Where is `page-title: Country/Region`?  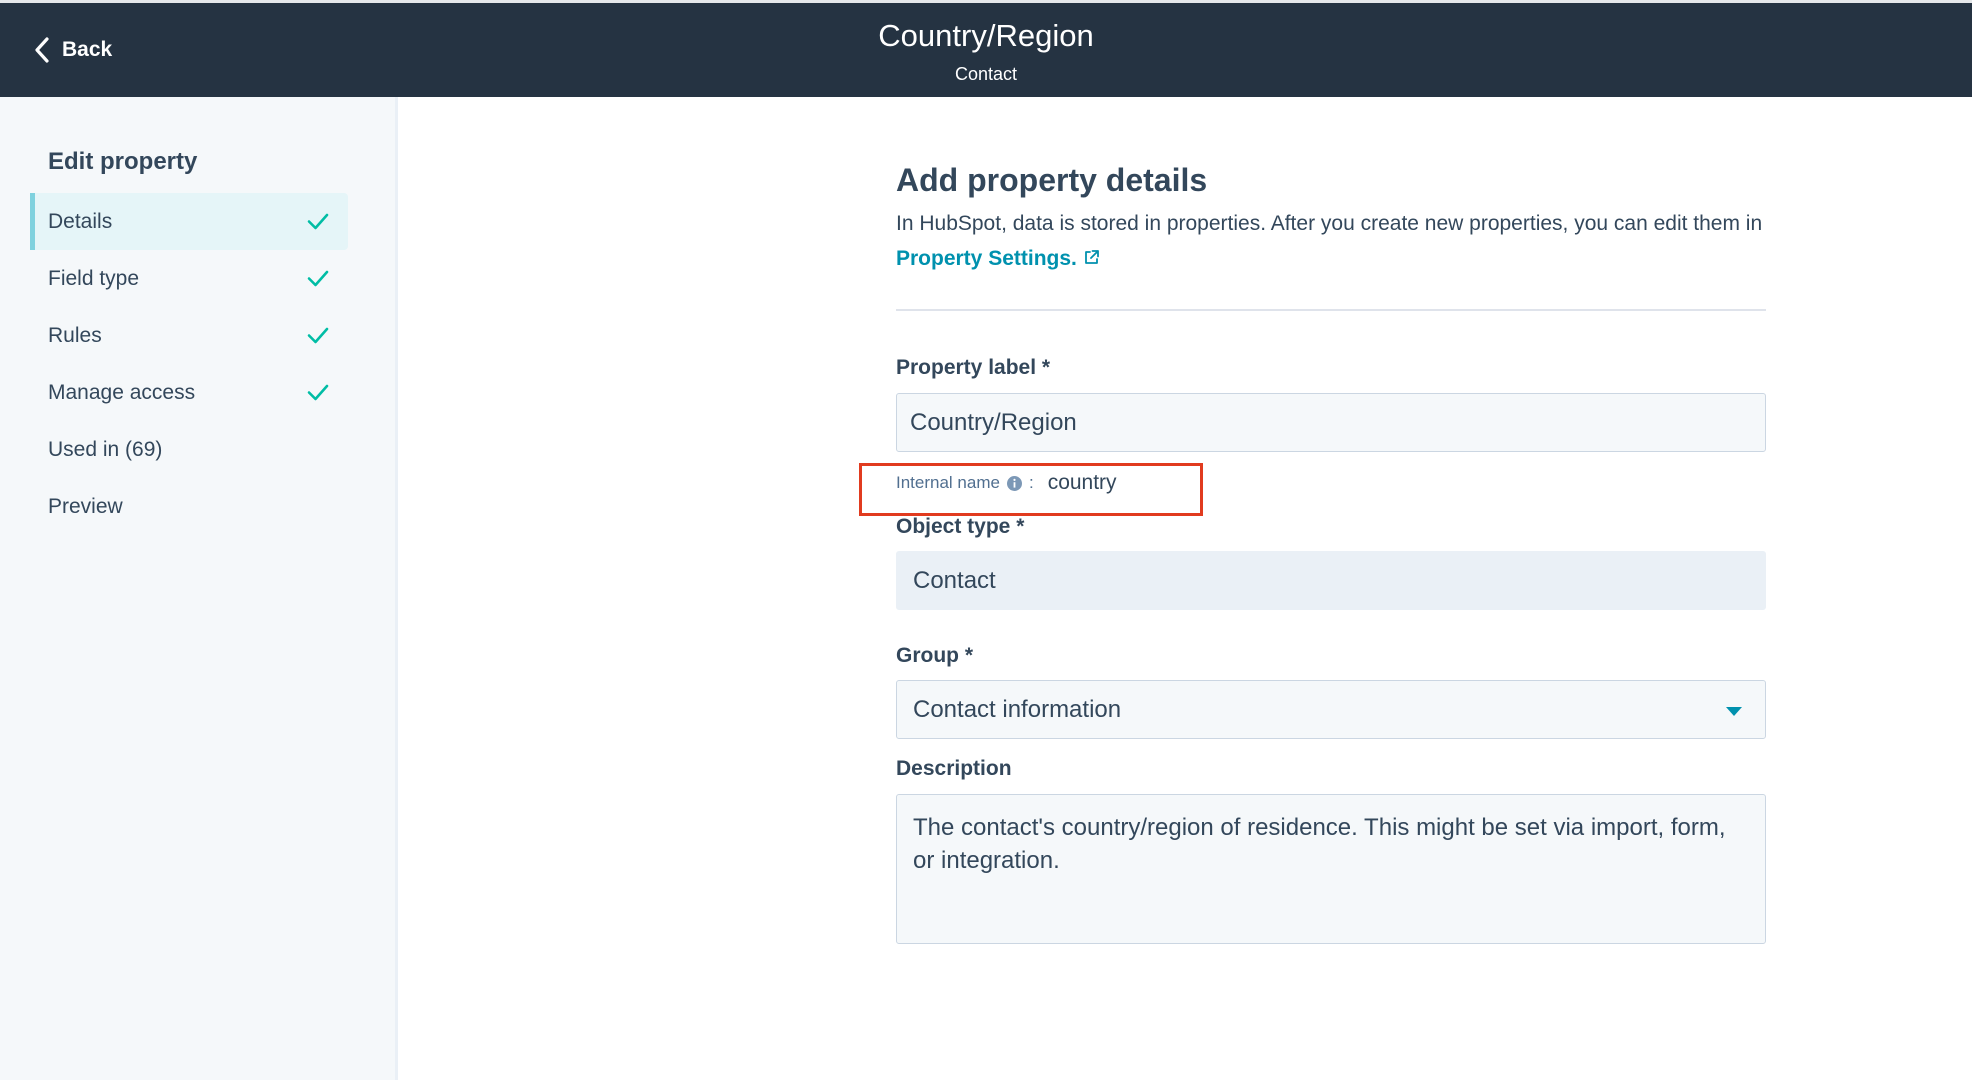
page-title: Country/Region is located at coordinates (986, 35).